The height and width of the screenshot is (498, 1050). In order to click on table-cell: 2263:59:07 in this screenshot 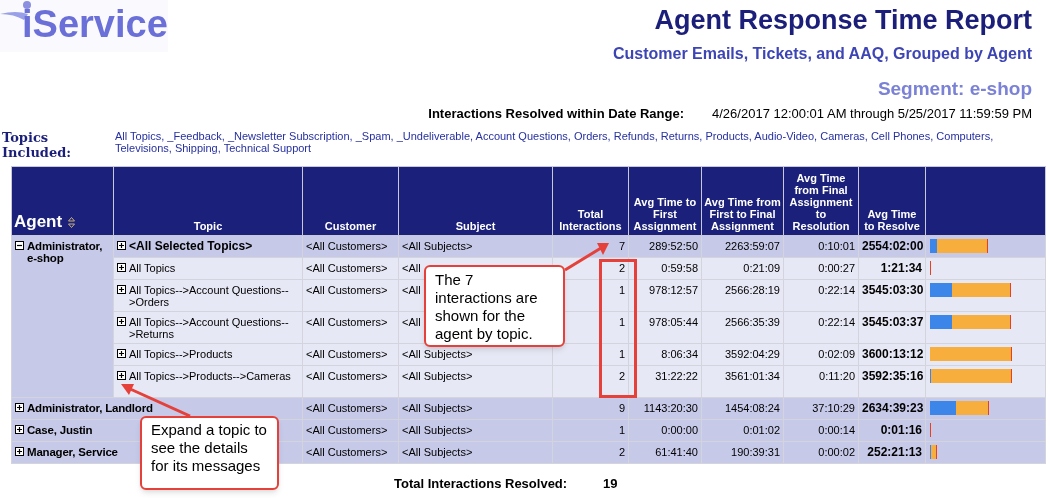, I will do `click(752, 246)`.